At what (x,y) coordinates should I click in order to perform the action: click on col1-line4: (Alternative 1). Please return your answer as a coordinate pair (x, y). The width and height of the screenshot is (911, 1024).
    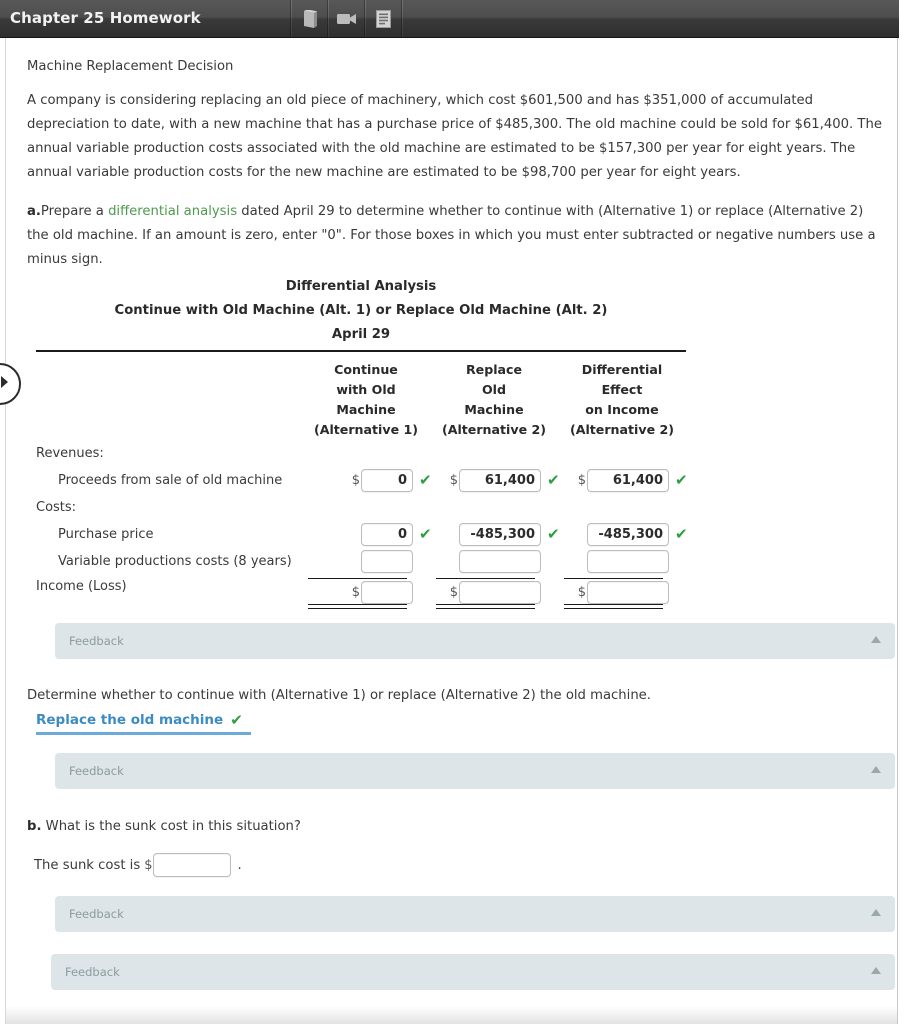
    Looking at the image, I should click on (366, 429).